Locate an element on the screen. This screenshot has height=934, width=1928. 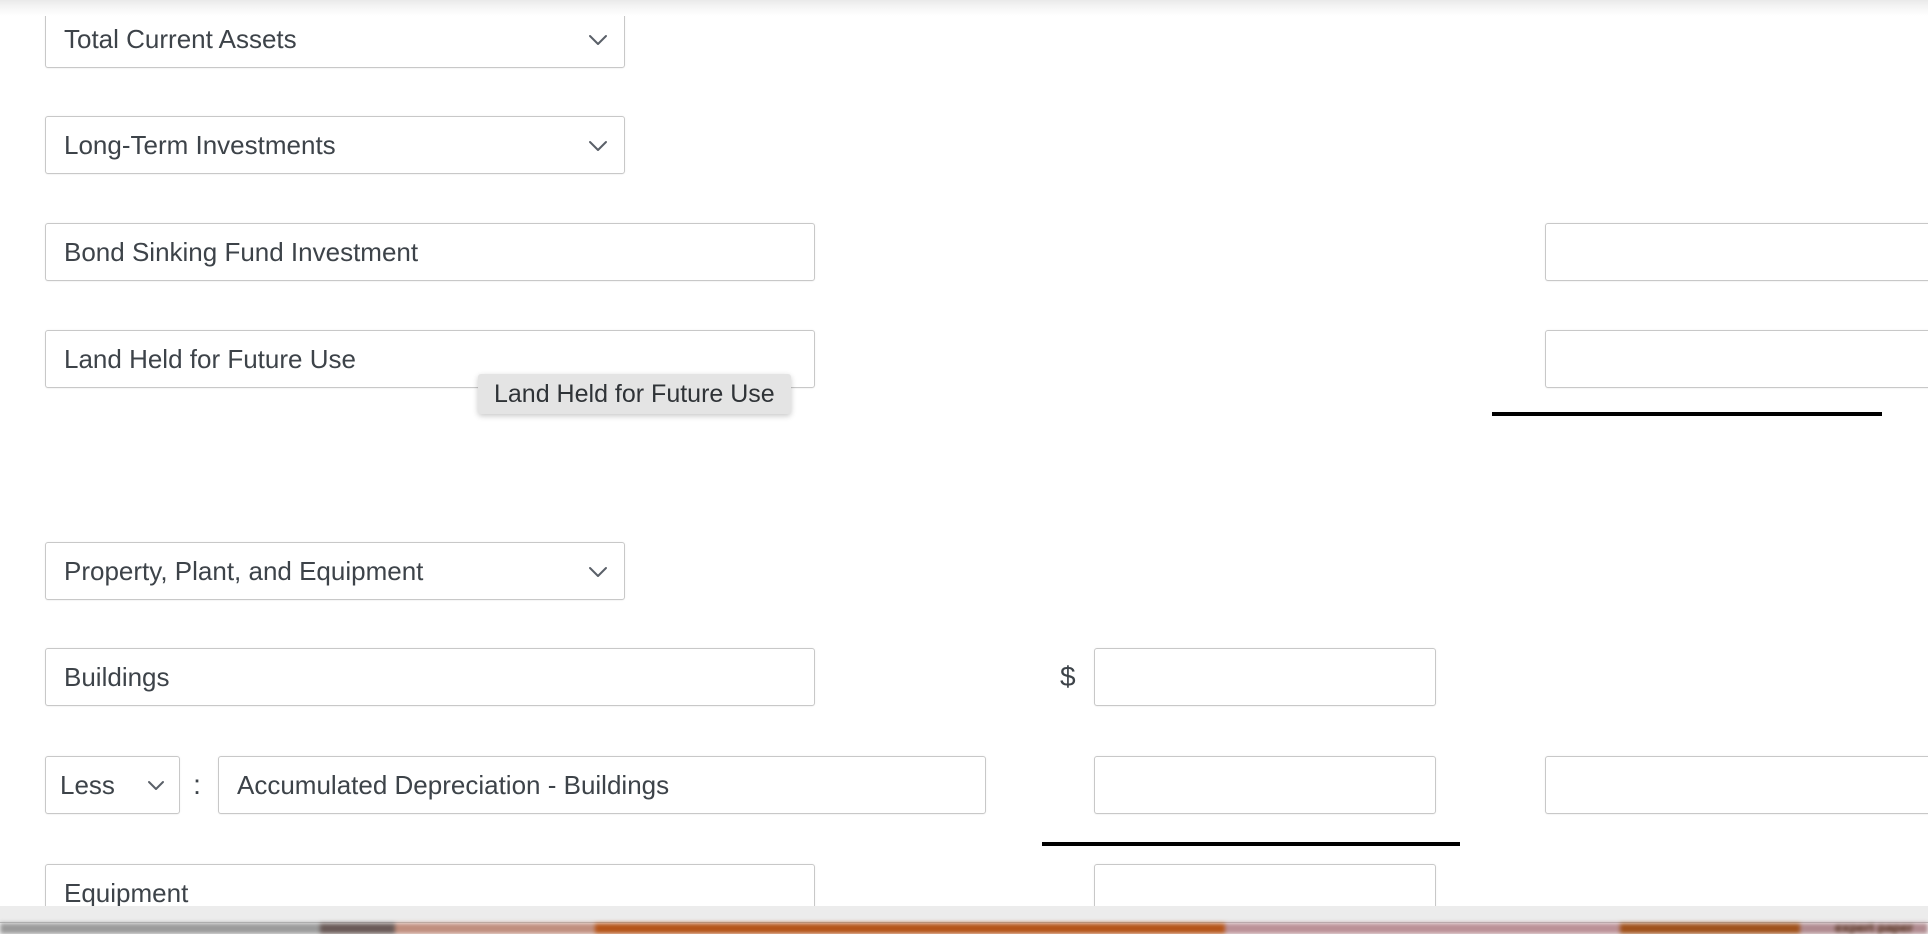
bottom-overlay-strip: expert paper is located at coordinates (964, 920).